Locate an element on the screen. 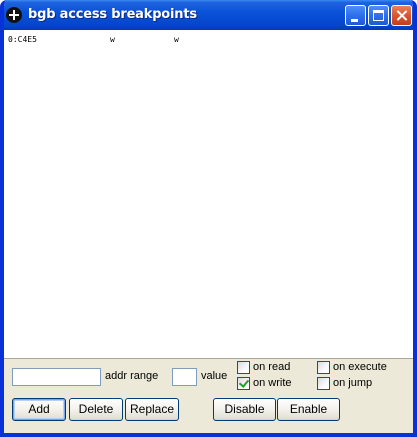 Image resolution: width=417 pixels, height=437 pixels. value-label: value is located at coordinates (214, 376).